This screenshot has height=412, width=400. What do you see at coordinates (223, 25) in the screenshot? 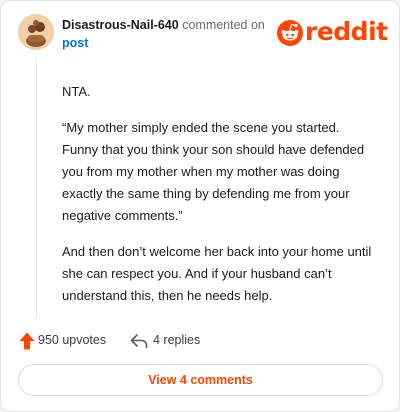
I see `commented-on-text: commented on` at bounding box center [223, 25].